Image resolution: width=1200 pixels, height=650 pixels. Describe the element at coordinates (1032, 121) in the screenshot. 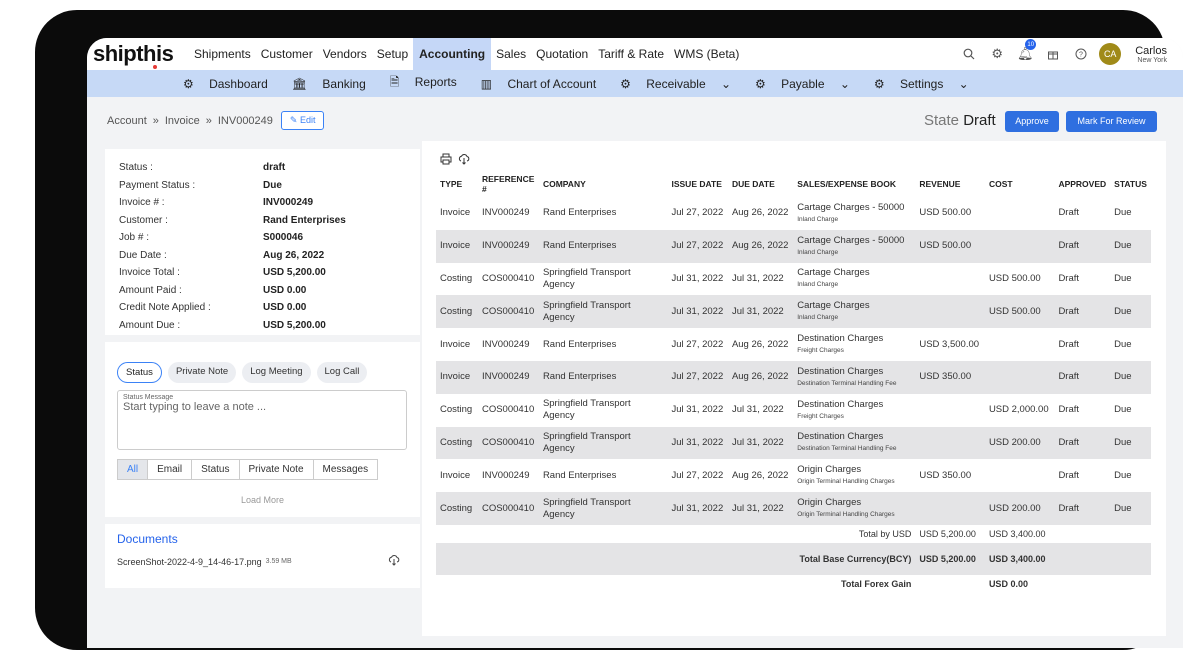

I see `approve-button: Approve` at that location.